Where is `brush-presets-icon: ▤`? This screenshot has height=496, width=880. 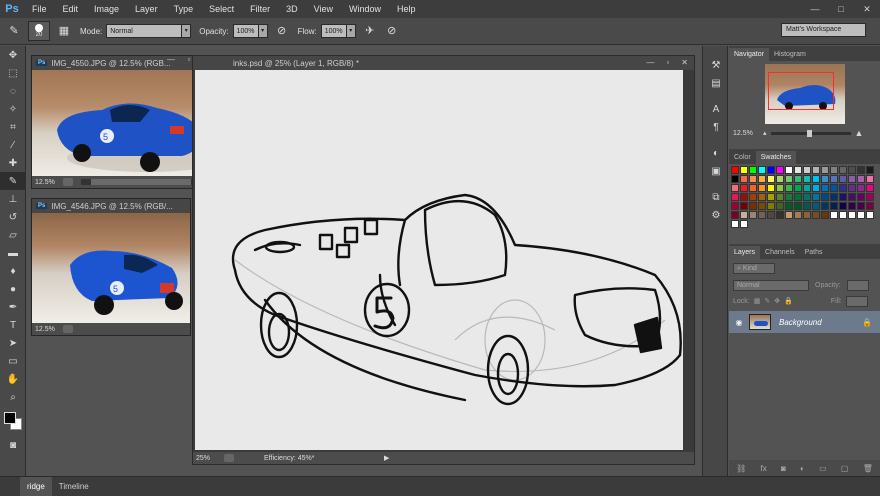
brush-presets-icon: ▤ is located at coordinates (716, 83).